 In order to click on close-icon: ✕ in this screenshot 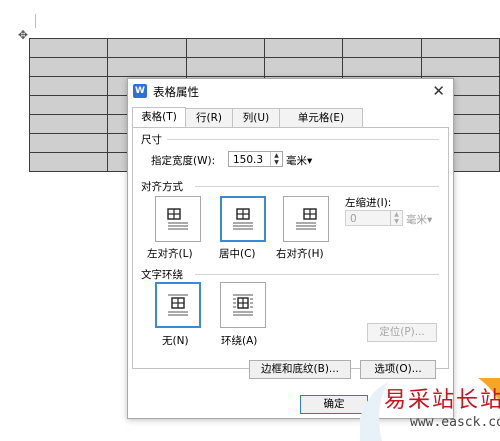, I will do `click(438, 91)`.